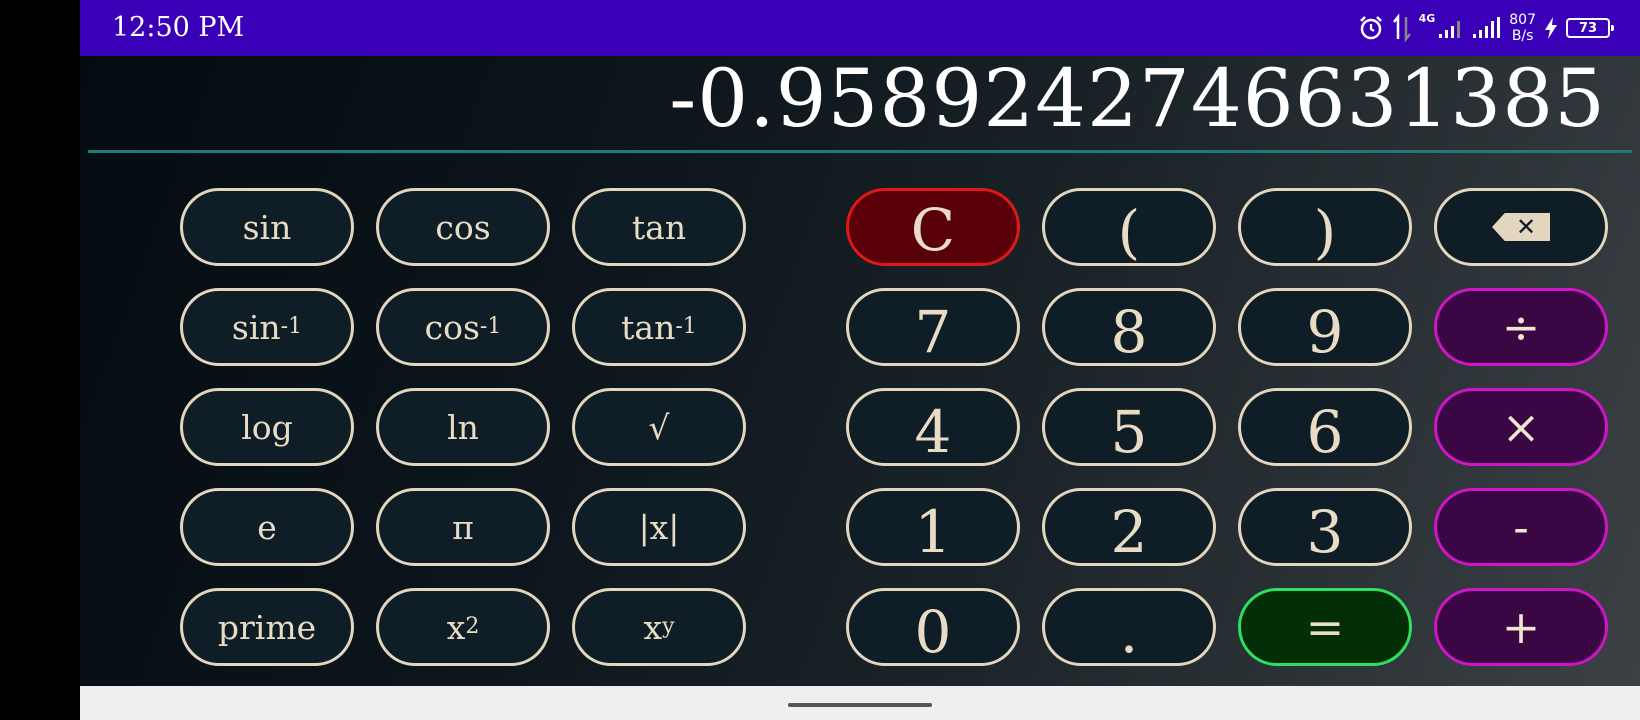 The image size is (1640, 720). I want to click on minus-button: -, so click(1521, 527).